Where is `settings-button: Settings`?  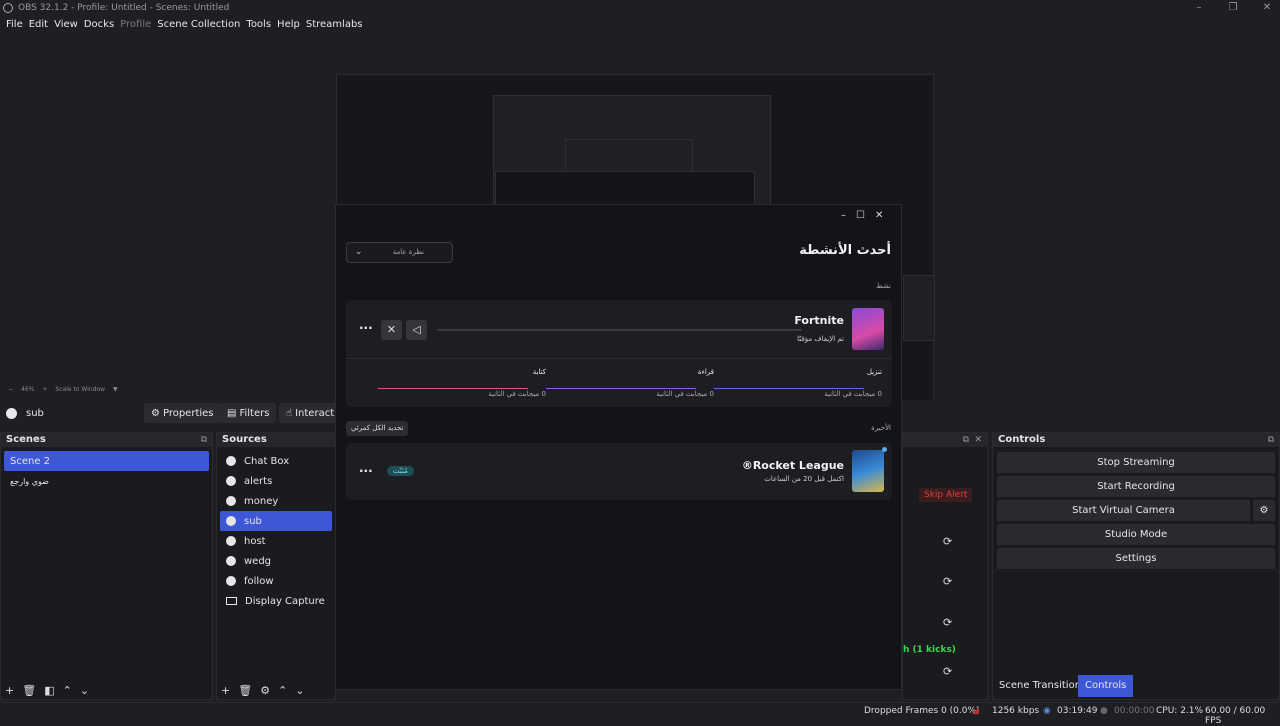 settings-button: Settings is located at coordinates (1136, 558).